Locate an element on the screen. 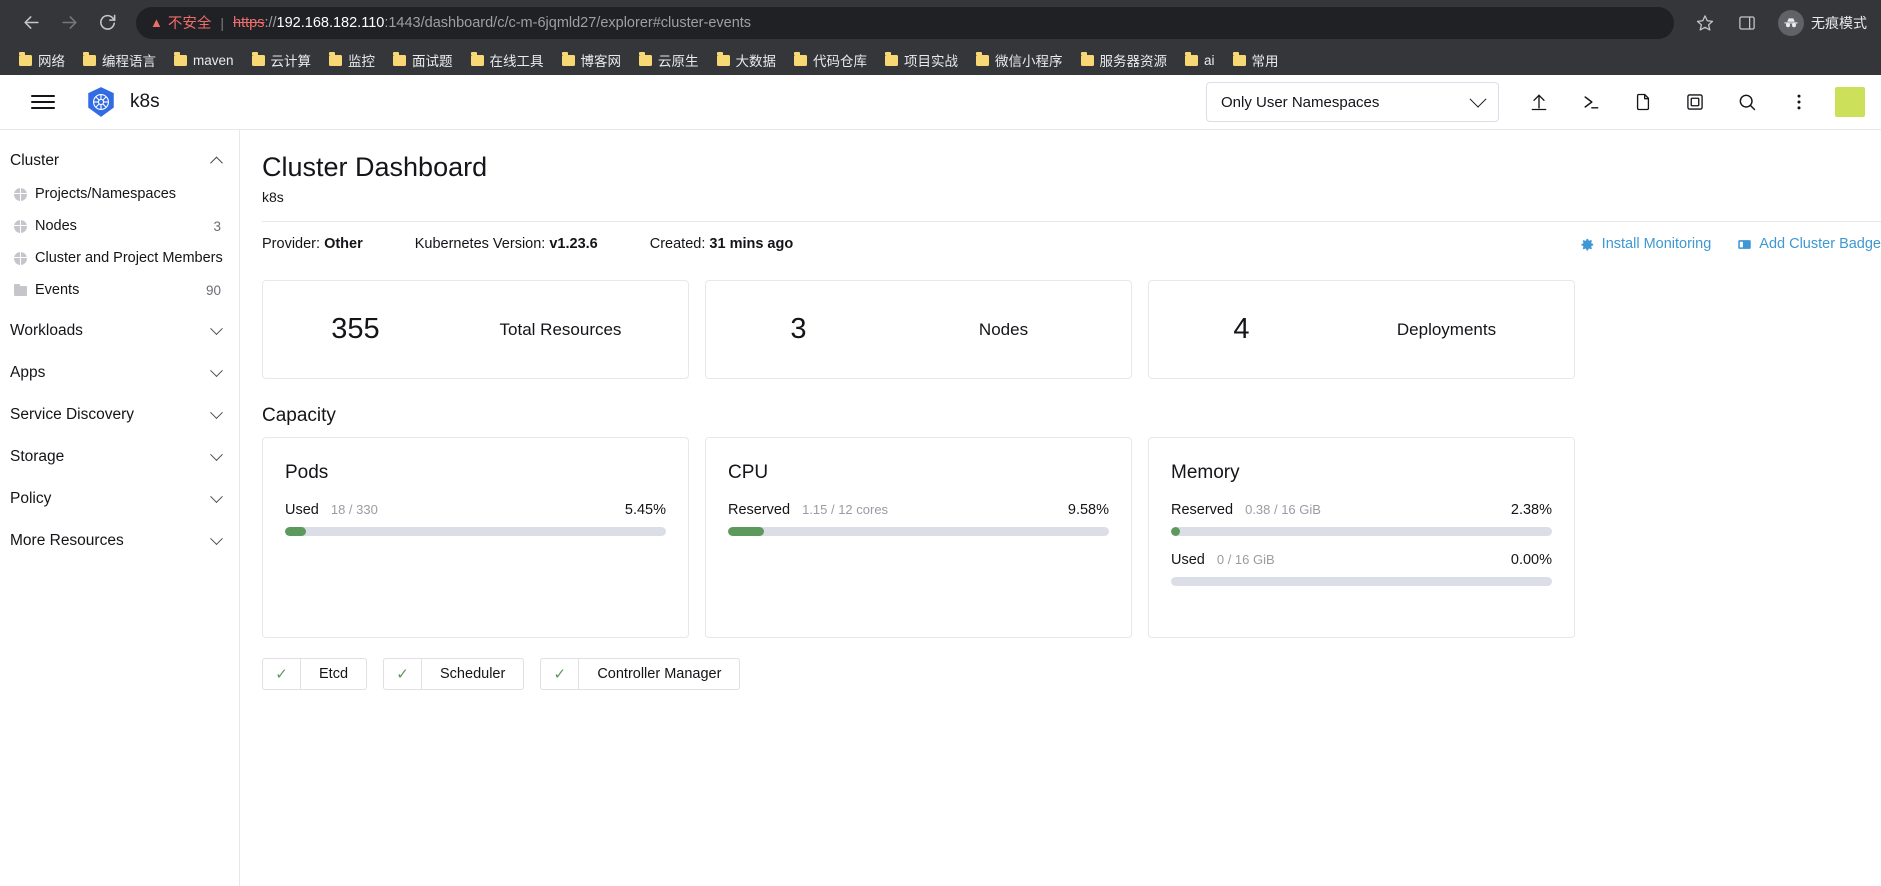 The image size is (1881, 886). warning-triangle-icon: ▲ is located at coordinates (156, 22).